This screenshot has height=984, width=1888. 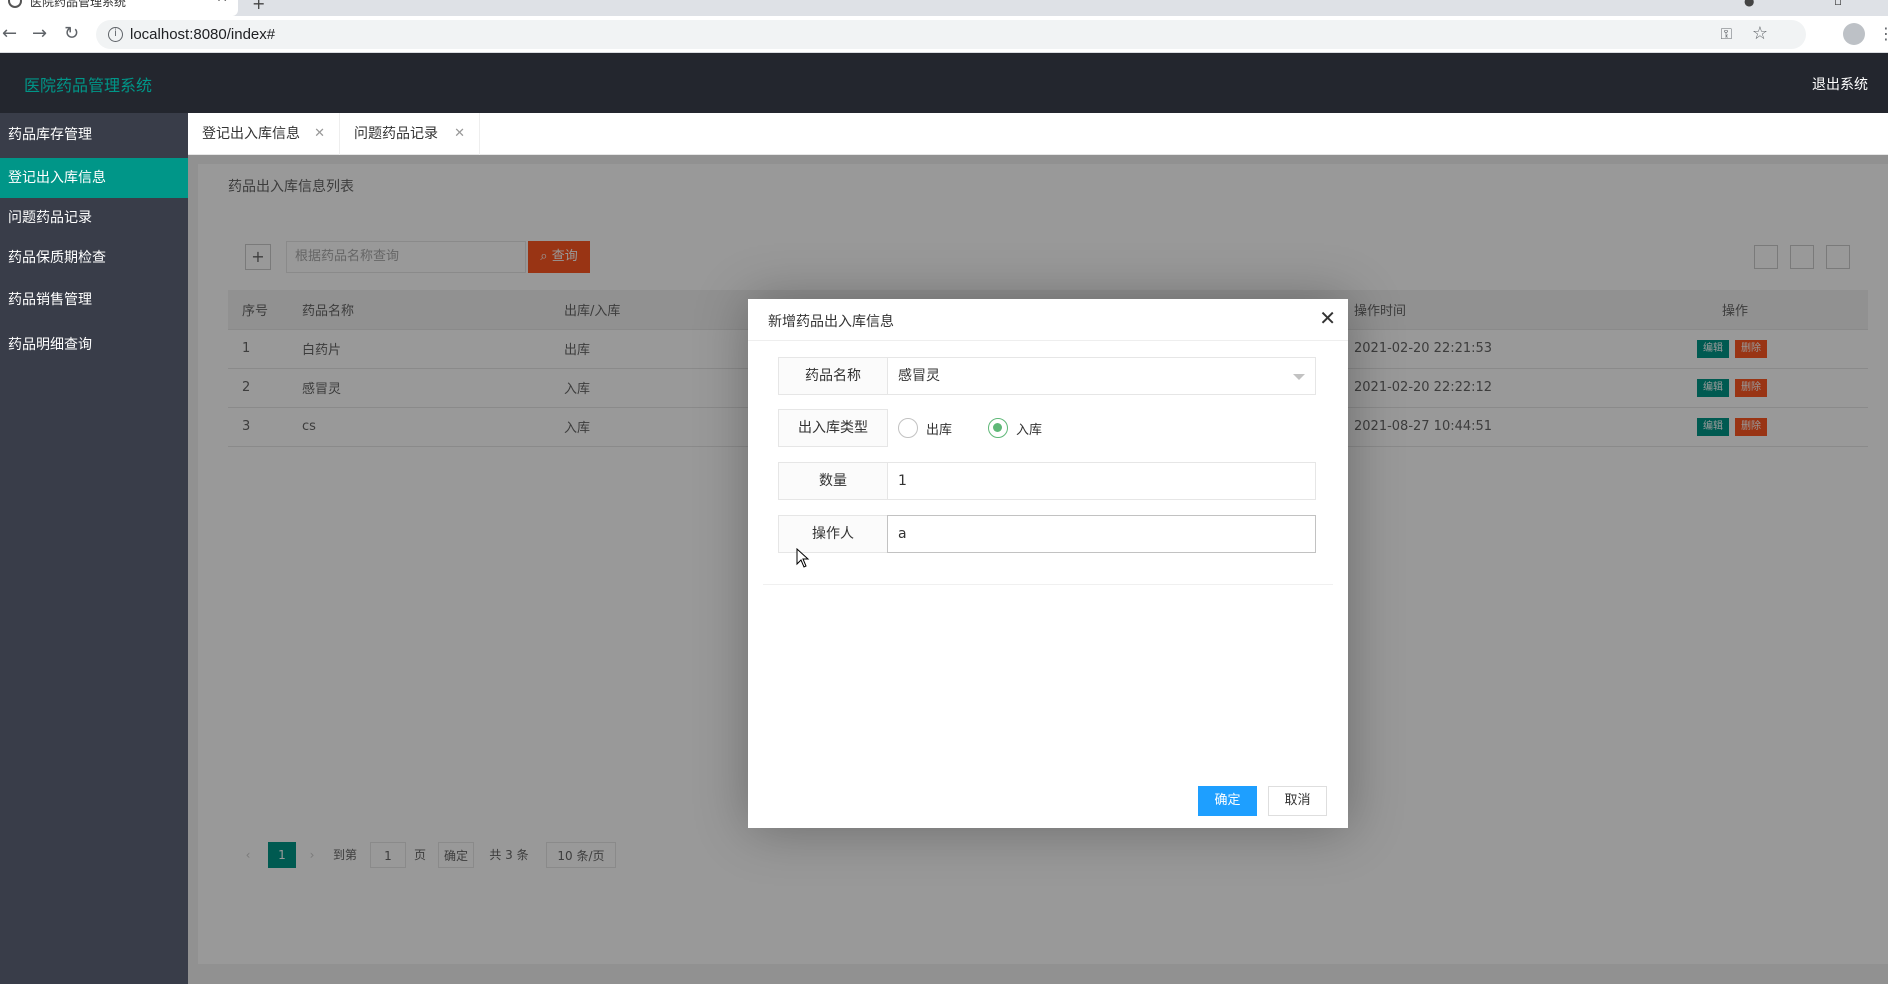 What do you see at coordinates (833, 481) in the screenshot?
I see `quantity-label: 数量` at bounding box center [833, 481].